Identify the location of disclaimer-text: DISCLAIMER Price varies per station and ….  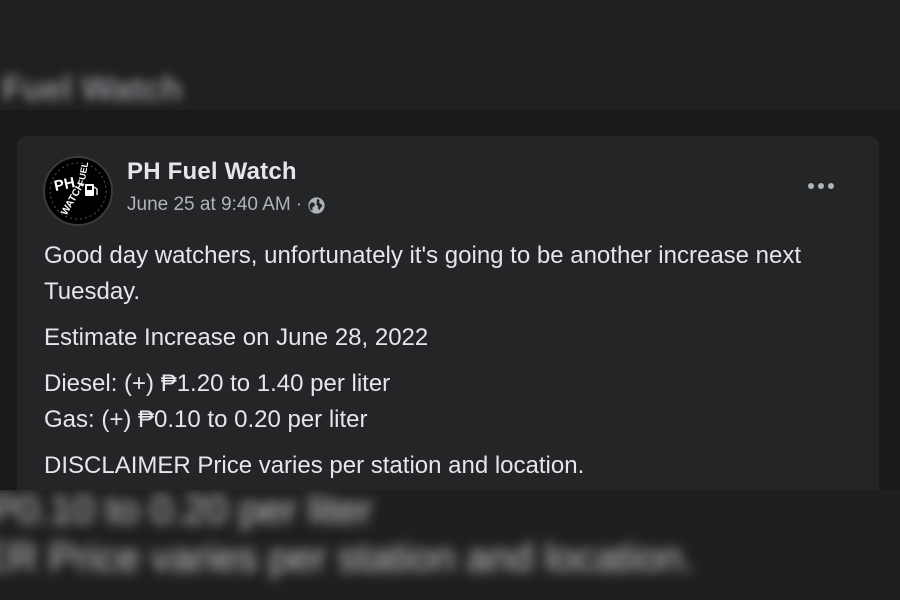
(314, 465).